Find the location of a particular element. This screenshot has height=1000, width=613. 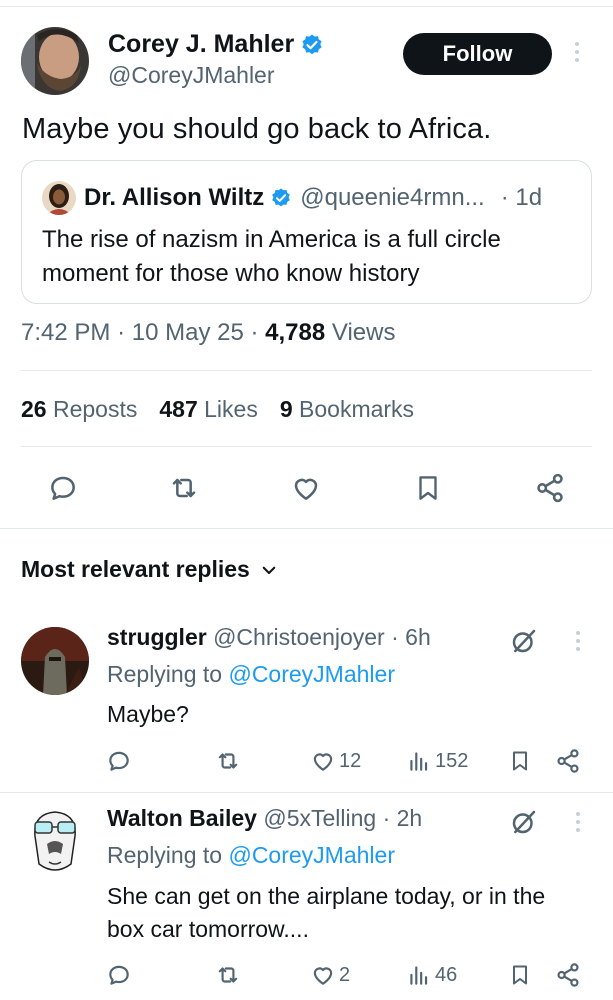

likes-label: Likes is located at coordinates (231, 409).